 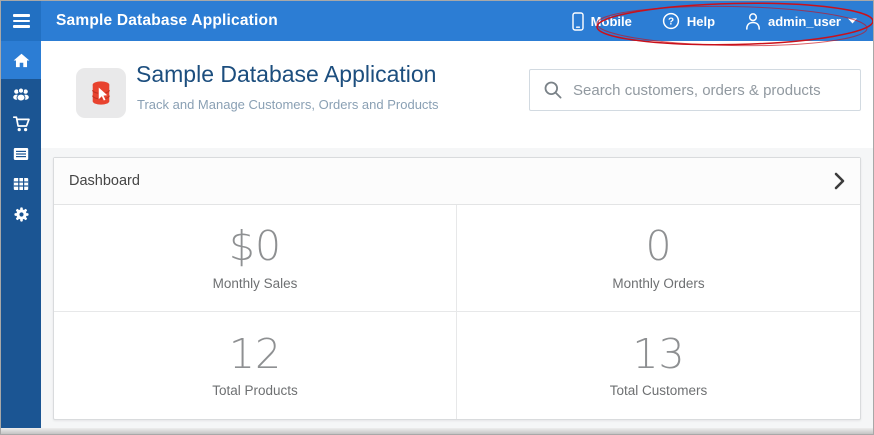 I want to click on stat-value: $0, so click(x=255, y=246).